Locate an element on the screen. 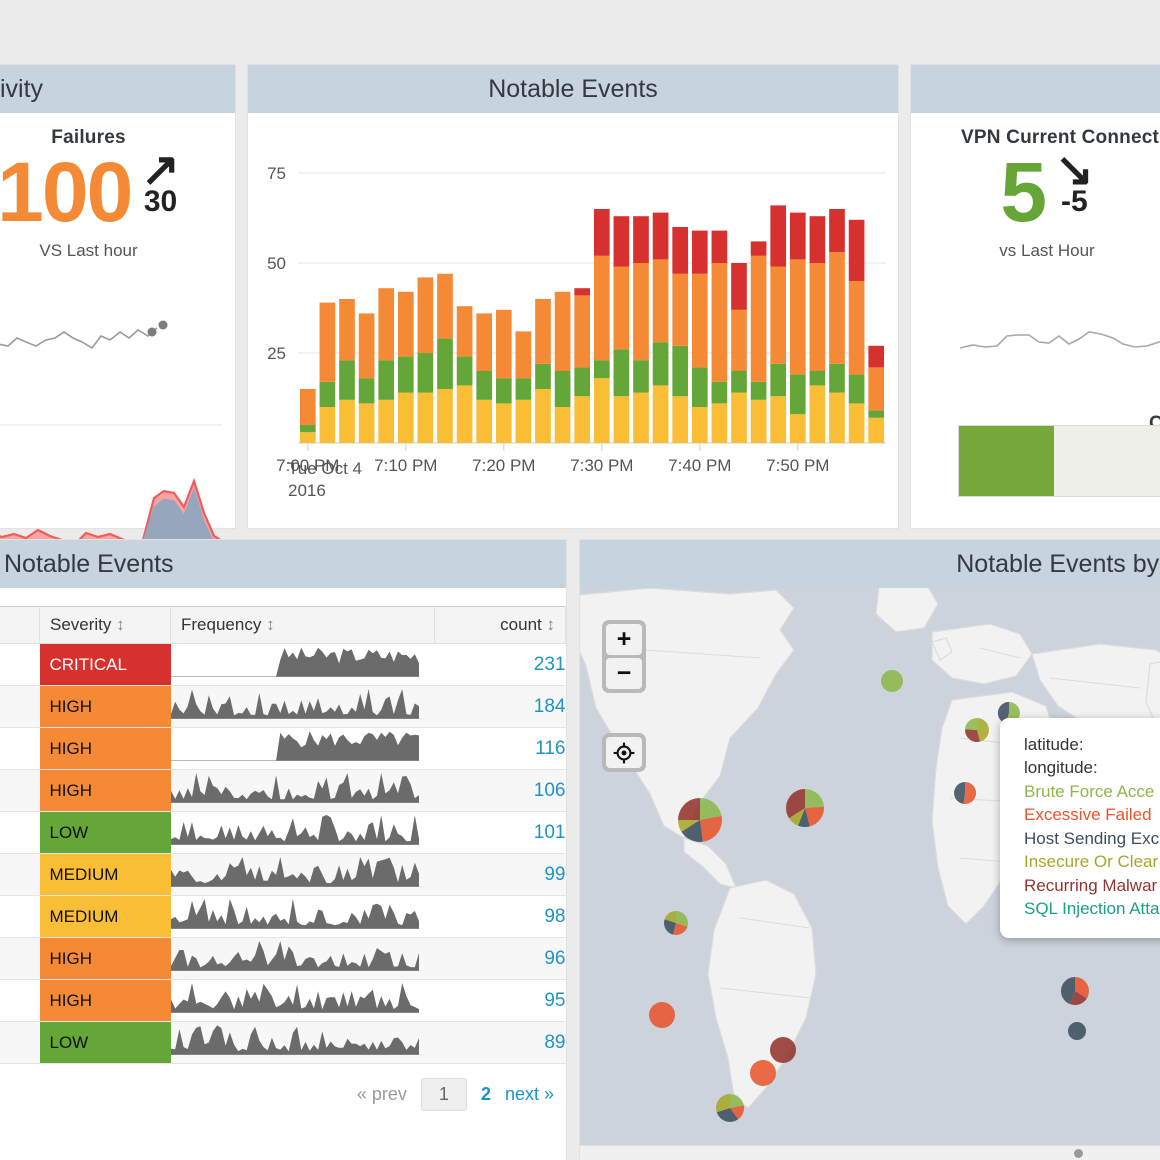 This screenshot has height=1160, width=1160. pagination-prev: « prev is located at coordinates (382, 1094).